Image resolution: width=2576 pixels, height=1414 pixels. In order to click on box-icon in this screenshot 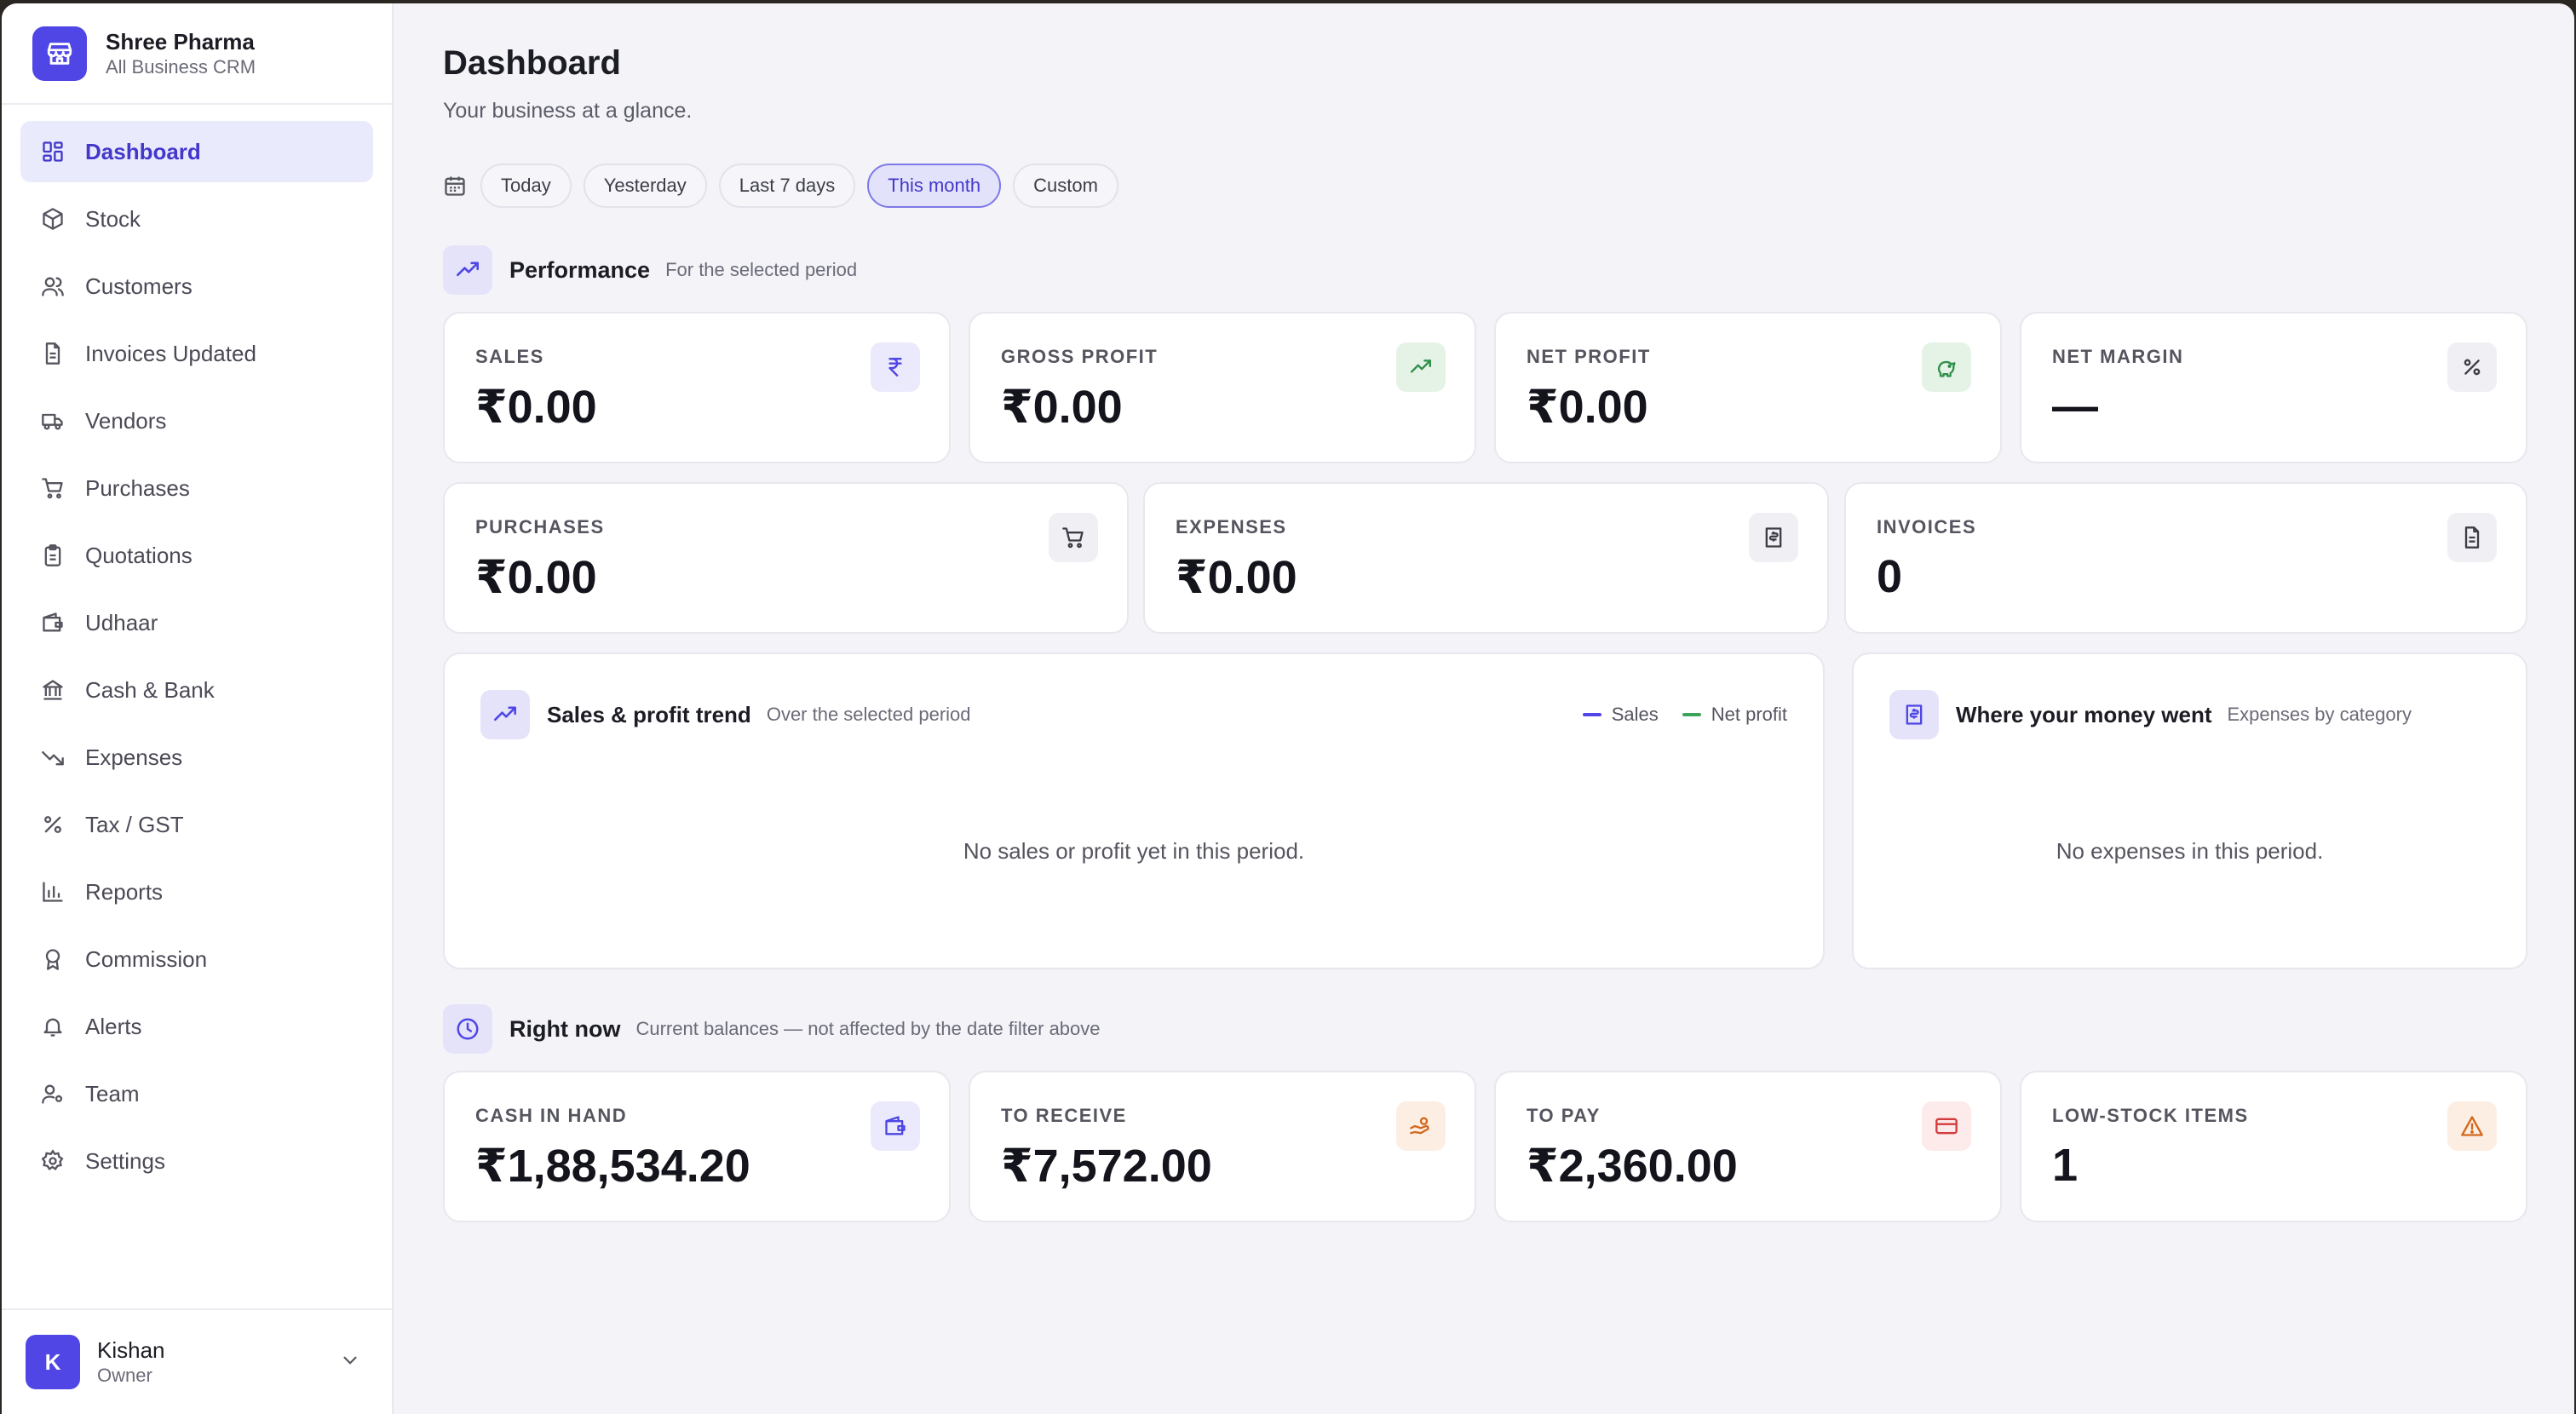, I will do `click(53, 219)`.